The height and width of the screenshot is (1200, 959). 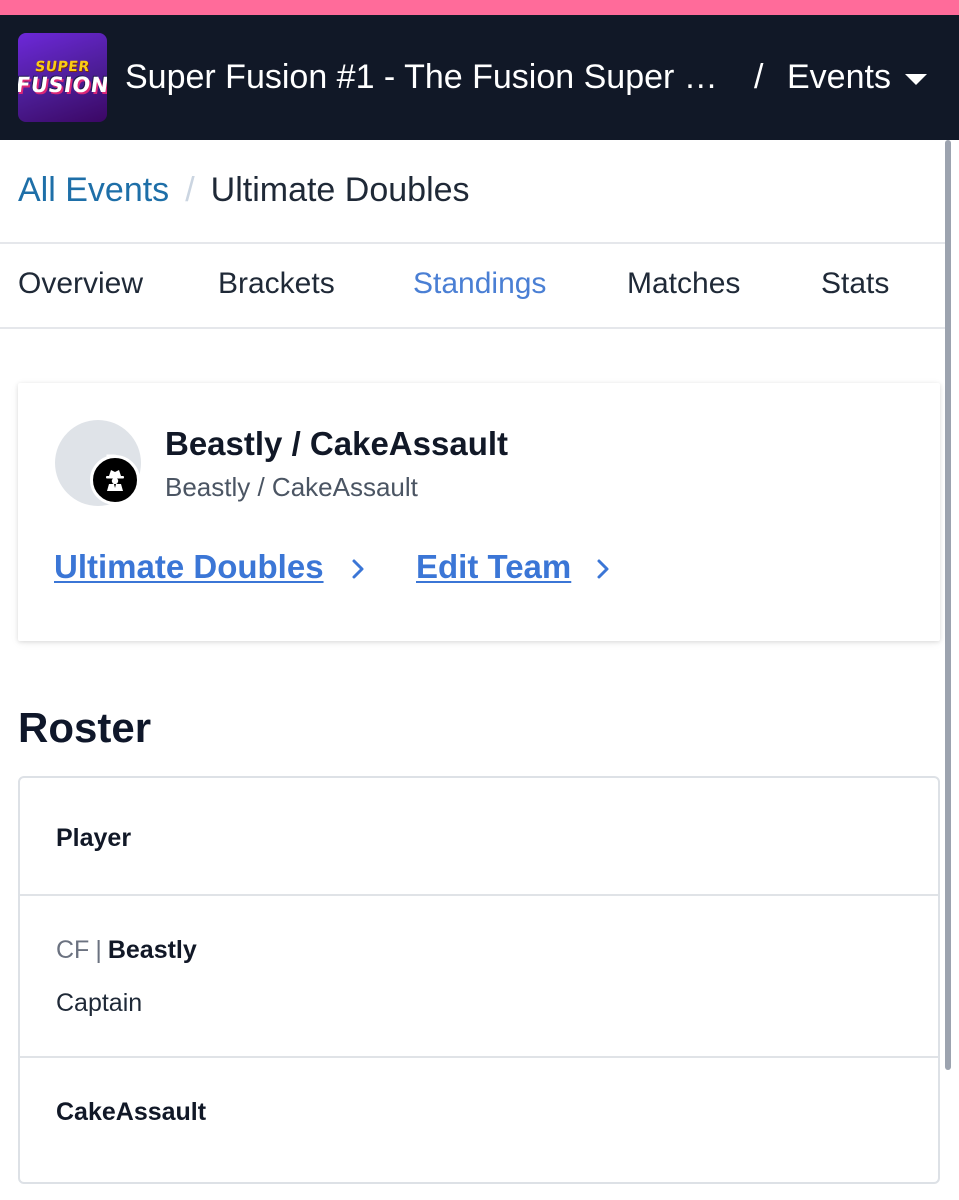 What do you see at coordinates (85, 727) in the screenshot?
I see `roster-heading: Roster` at bounding box center [85, 727].